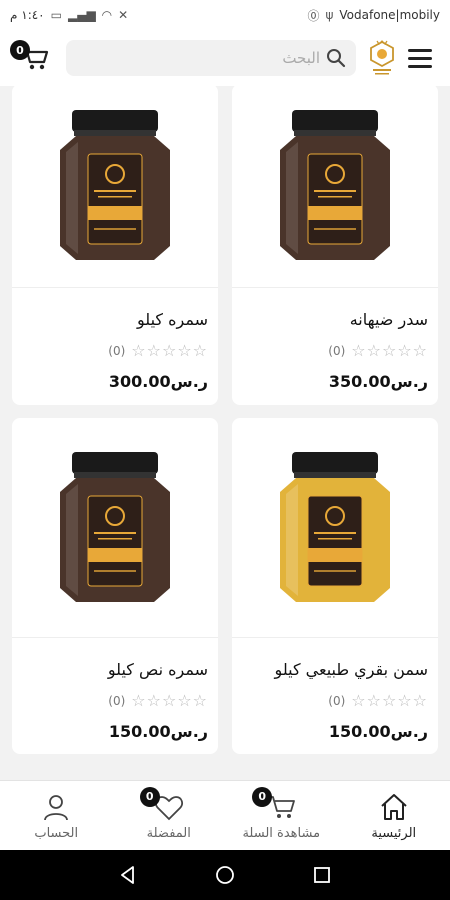  What do you see at coordinates (335, 669) in the screenshot?
I see `product-name: سمن بقري طبيعي كيلو` at bounding box center [335, 669].